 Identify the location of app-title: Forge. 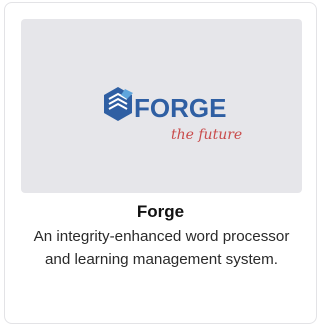
(160, 211).